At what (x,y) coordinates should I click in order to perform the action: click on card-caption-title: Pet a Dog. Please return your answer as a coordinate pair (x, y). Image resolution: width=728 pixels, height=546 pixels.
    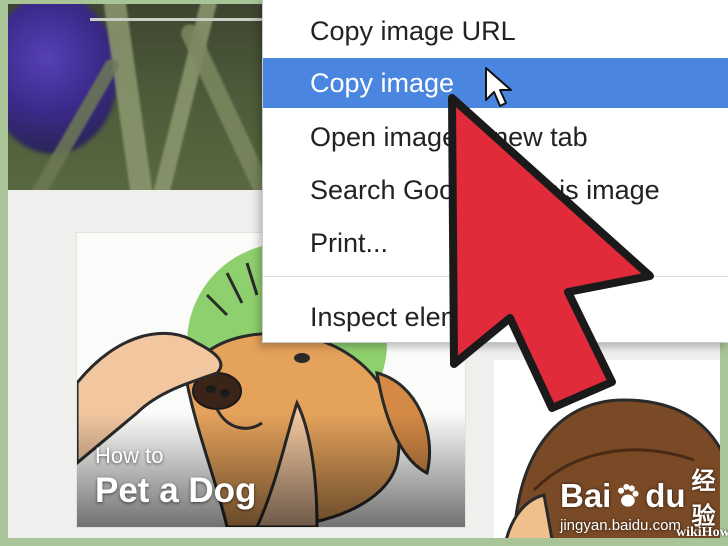
    Looking at the image, I should click on (176, 490).